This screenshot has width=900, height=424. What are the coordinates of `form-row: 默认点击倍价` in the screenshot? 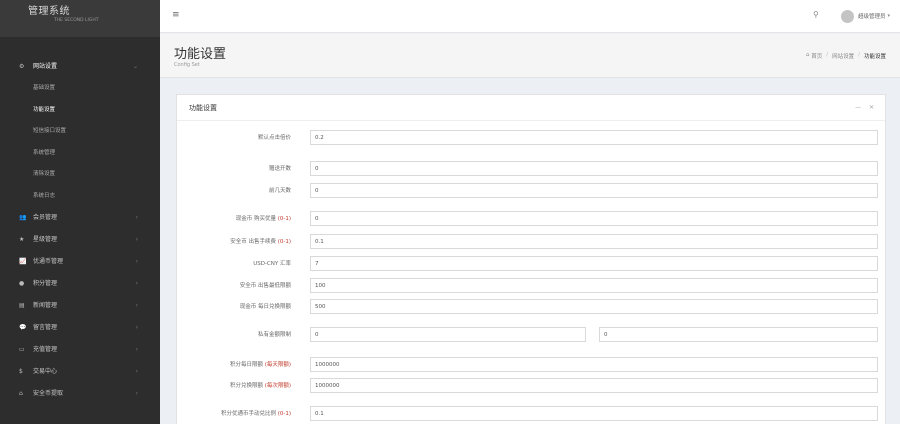 It's located at (532, 138).